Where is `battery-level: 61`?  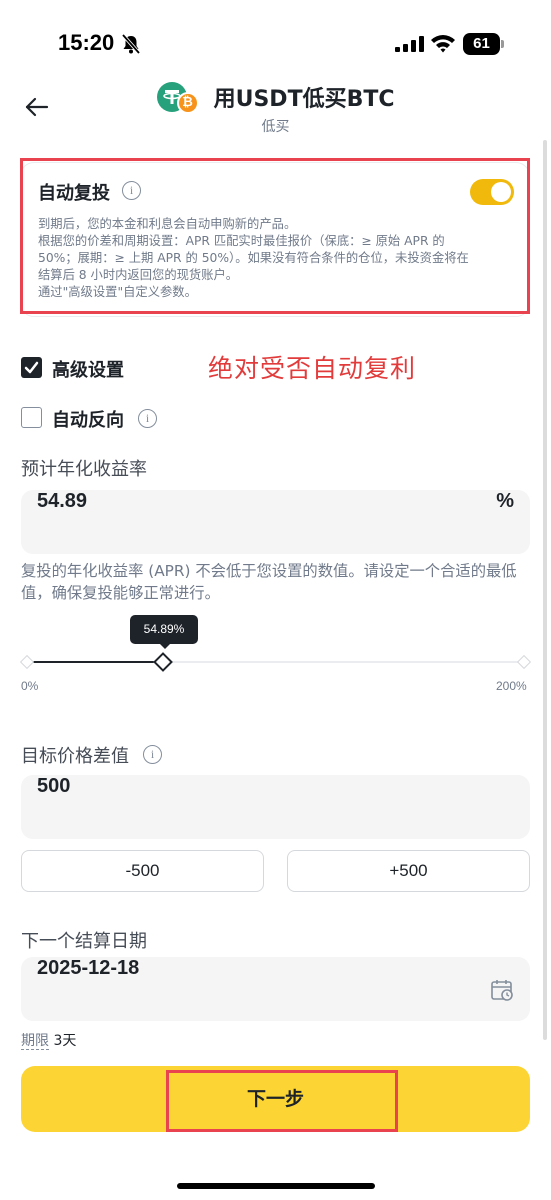
battery-level: 61 is located at coordinates (481, 44).